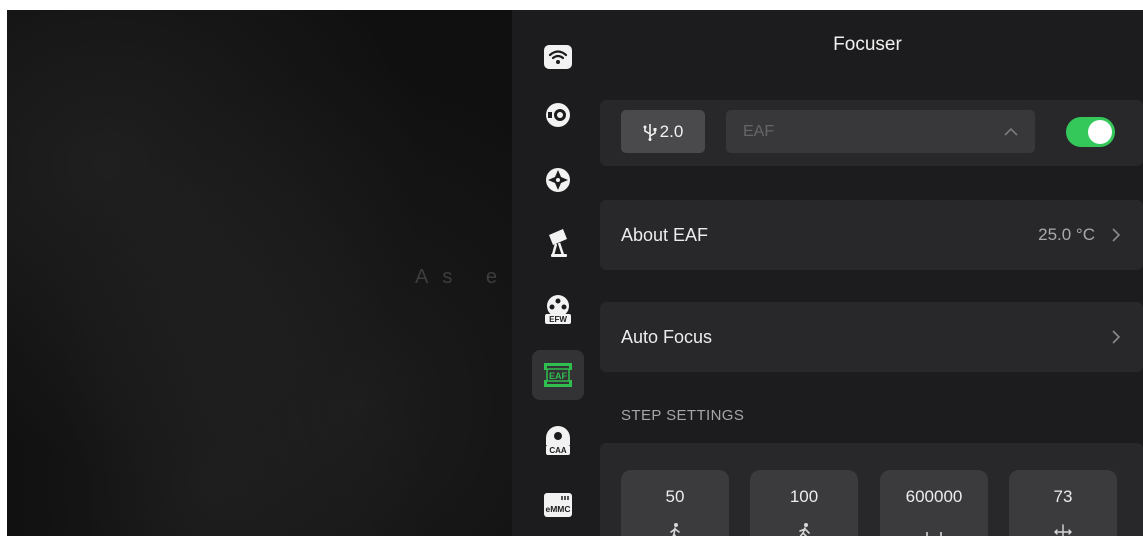  I want to click on toggle-knob, so click(1100, 132).